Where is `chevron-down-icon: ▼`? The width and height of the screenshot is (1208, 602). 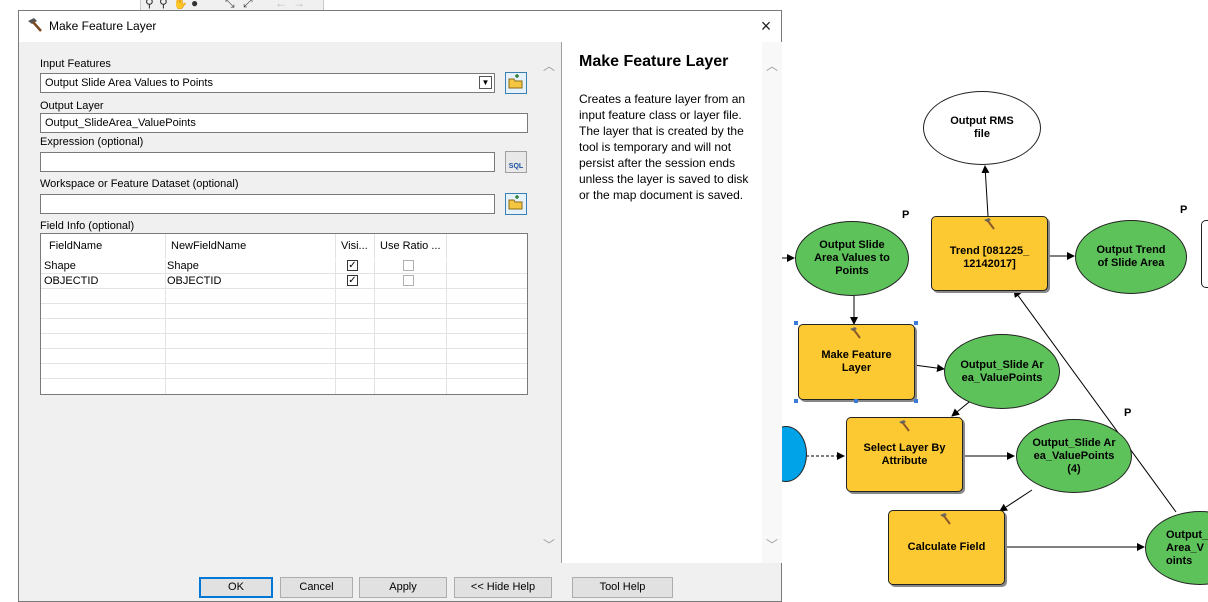
chevron-down-icon: ▼ is located at coordinates (485, 82).